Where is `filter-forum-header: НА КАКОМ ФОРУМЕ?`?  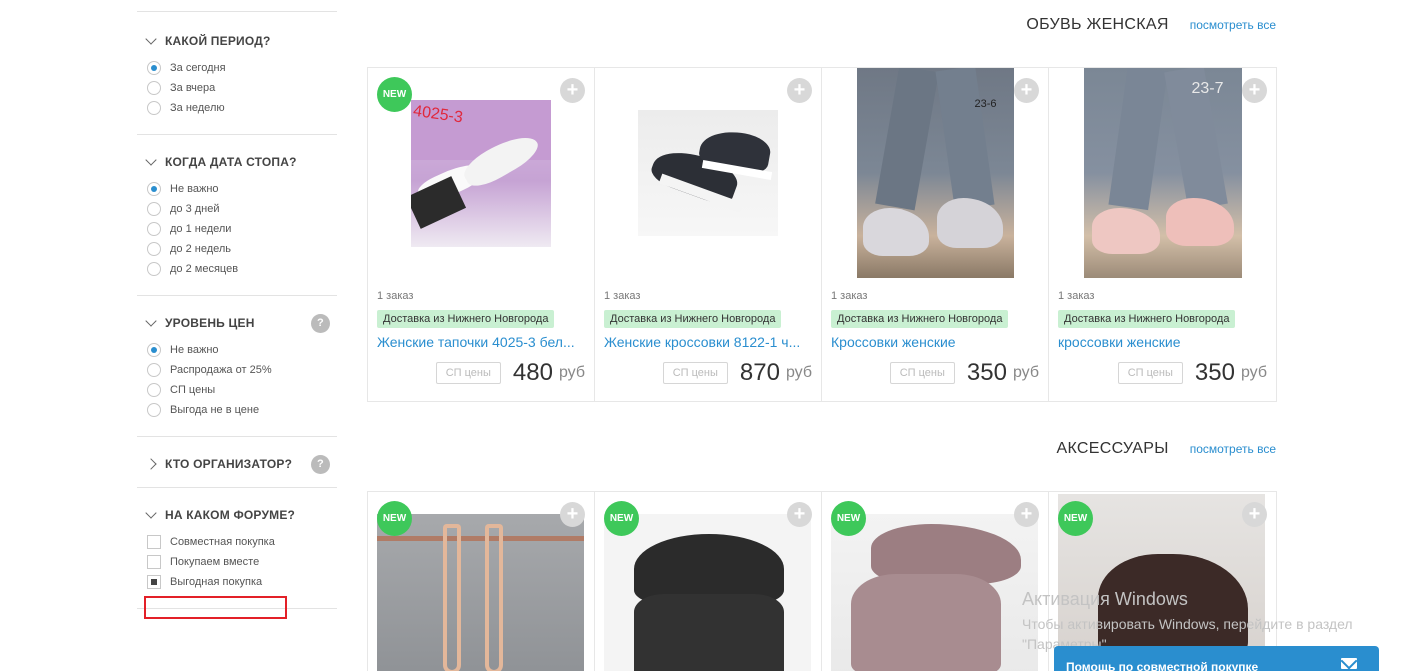
filter-forum-header: НА КАКОМ ФОРУМЕ? is located at coordinates (241, 514).